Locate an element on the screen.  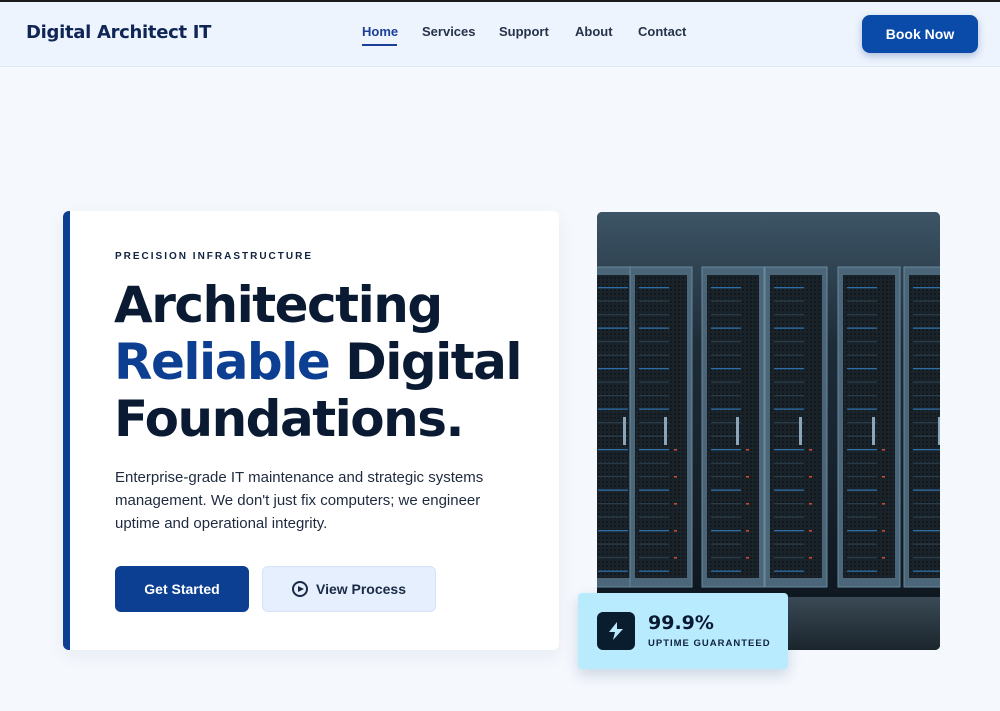
lightning-bolt-icon is located at coordinates (616, 631).